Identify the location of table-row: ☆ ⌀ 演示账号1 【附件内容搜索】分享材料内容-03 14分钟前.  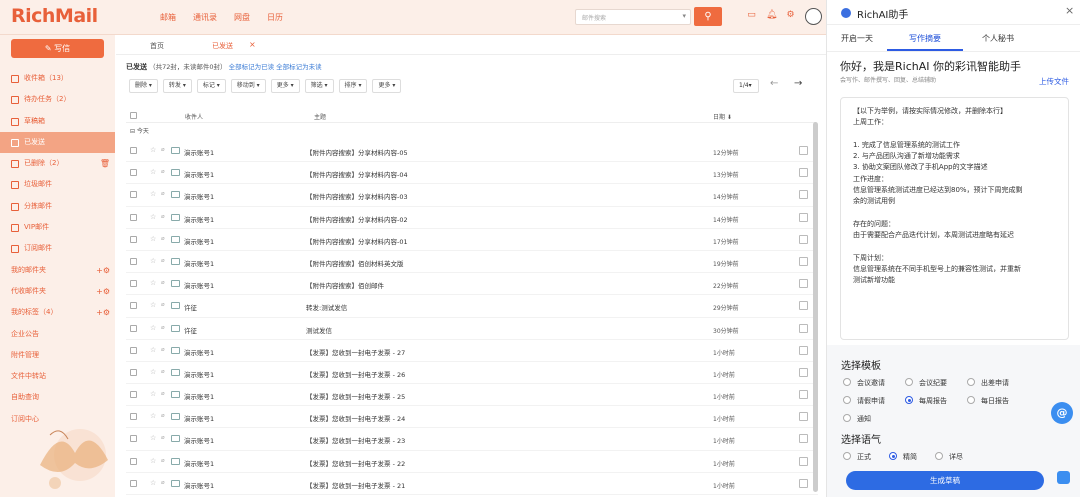
(472, 195).